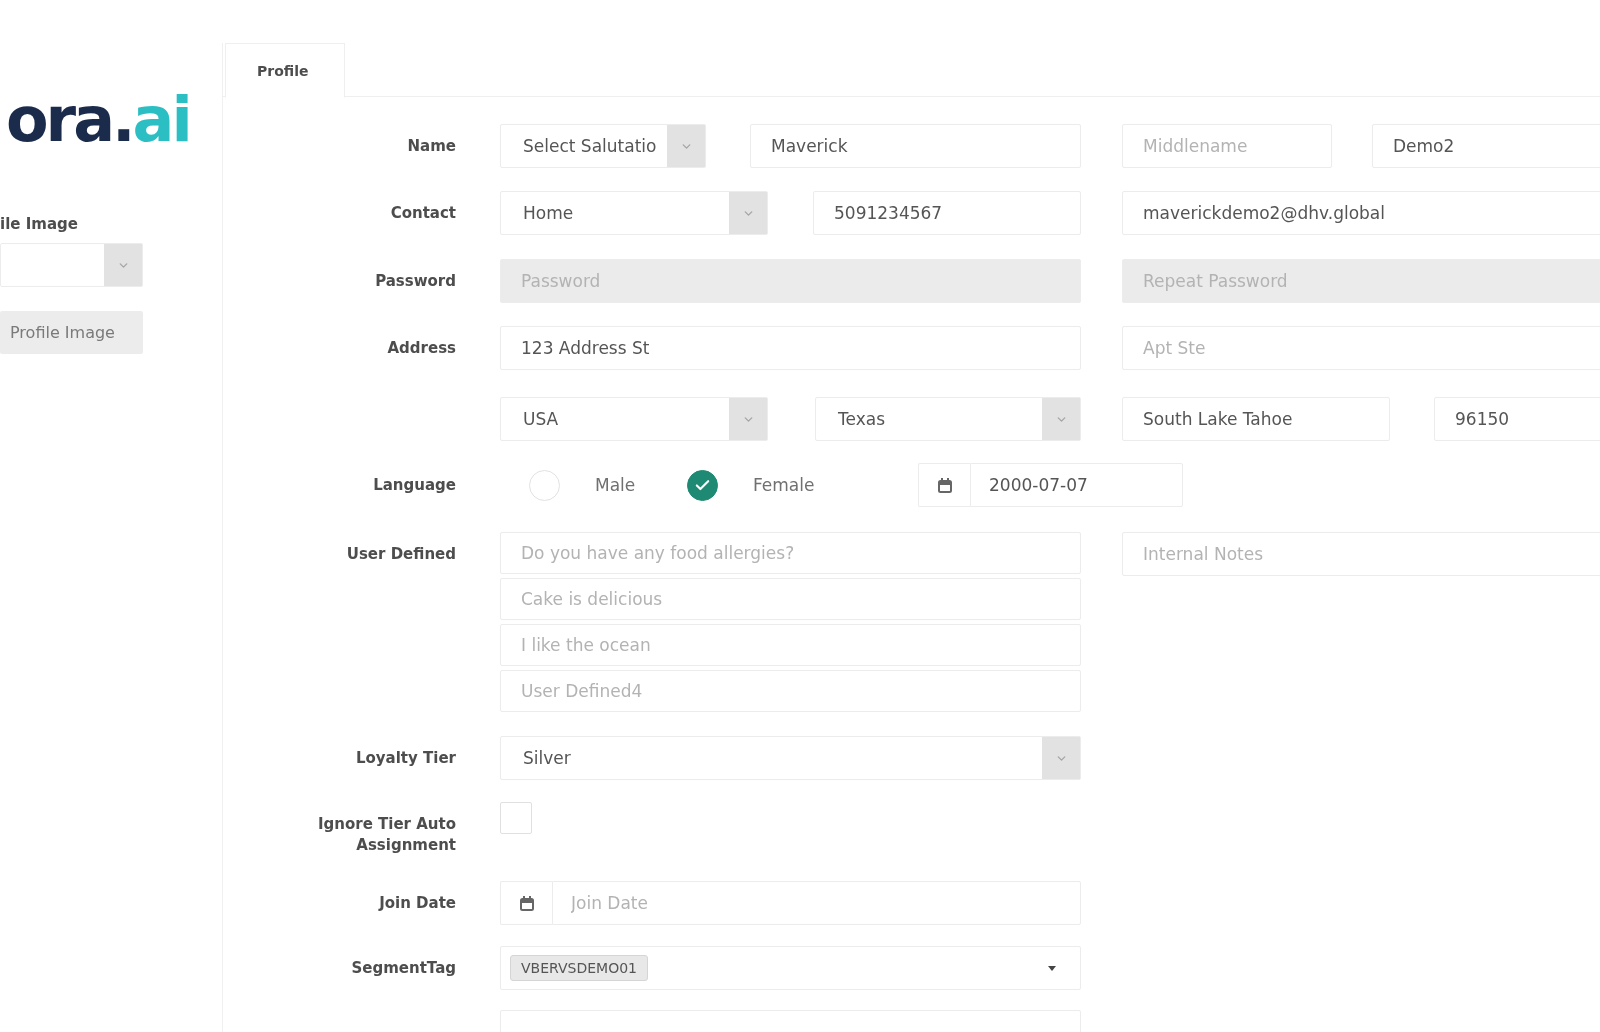 The image size is (1600, 1032). What do you see at coordinates (423, 213) in the screenshot?
I see `field-label: Contact` at bounding box center [423, 213].